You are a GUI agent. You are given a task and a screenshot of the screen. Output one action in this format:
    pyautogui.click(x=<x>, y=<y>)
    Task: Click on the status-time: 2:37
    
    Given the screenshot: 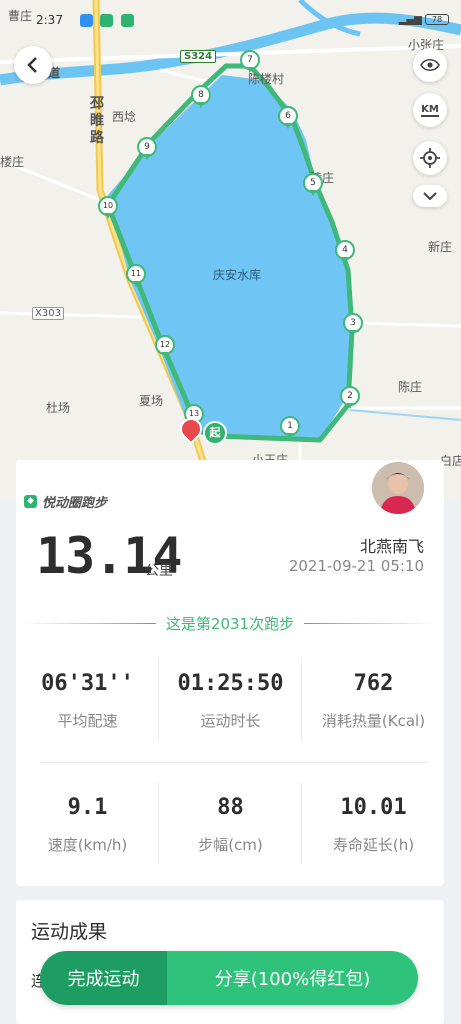 What is the action you would take?
    pyautogui.click(x=49, y=20)
    